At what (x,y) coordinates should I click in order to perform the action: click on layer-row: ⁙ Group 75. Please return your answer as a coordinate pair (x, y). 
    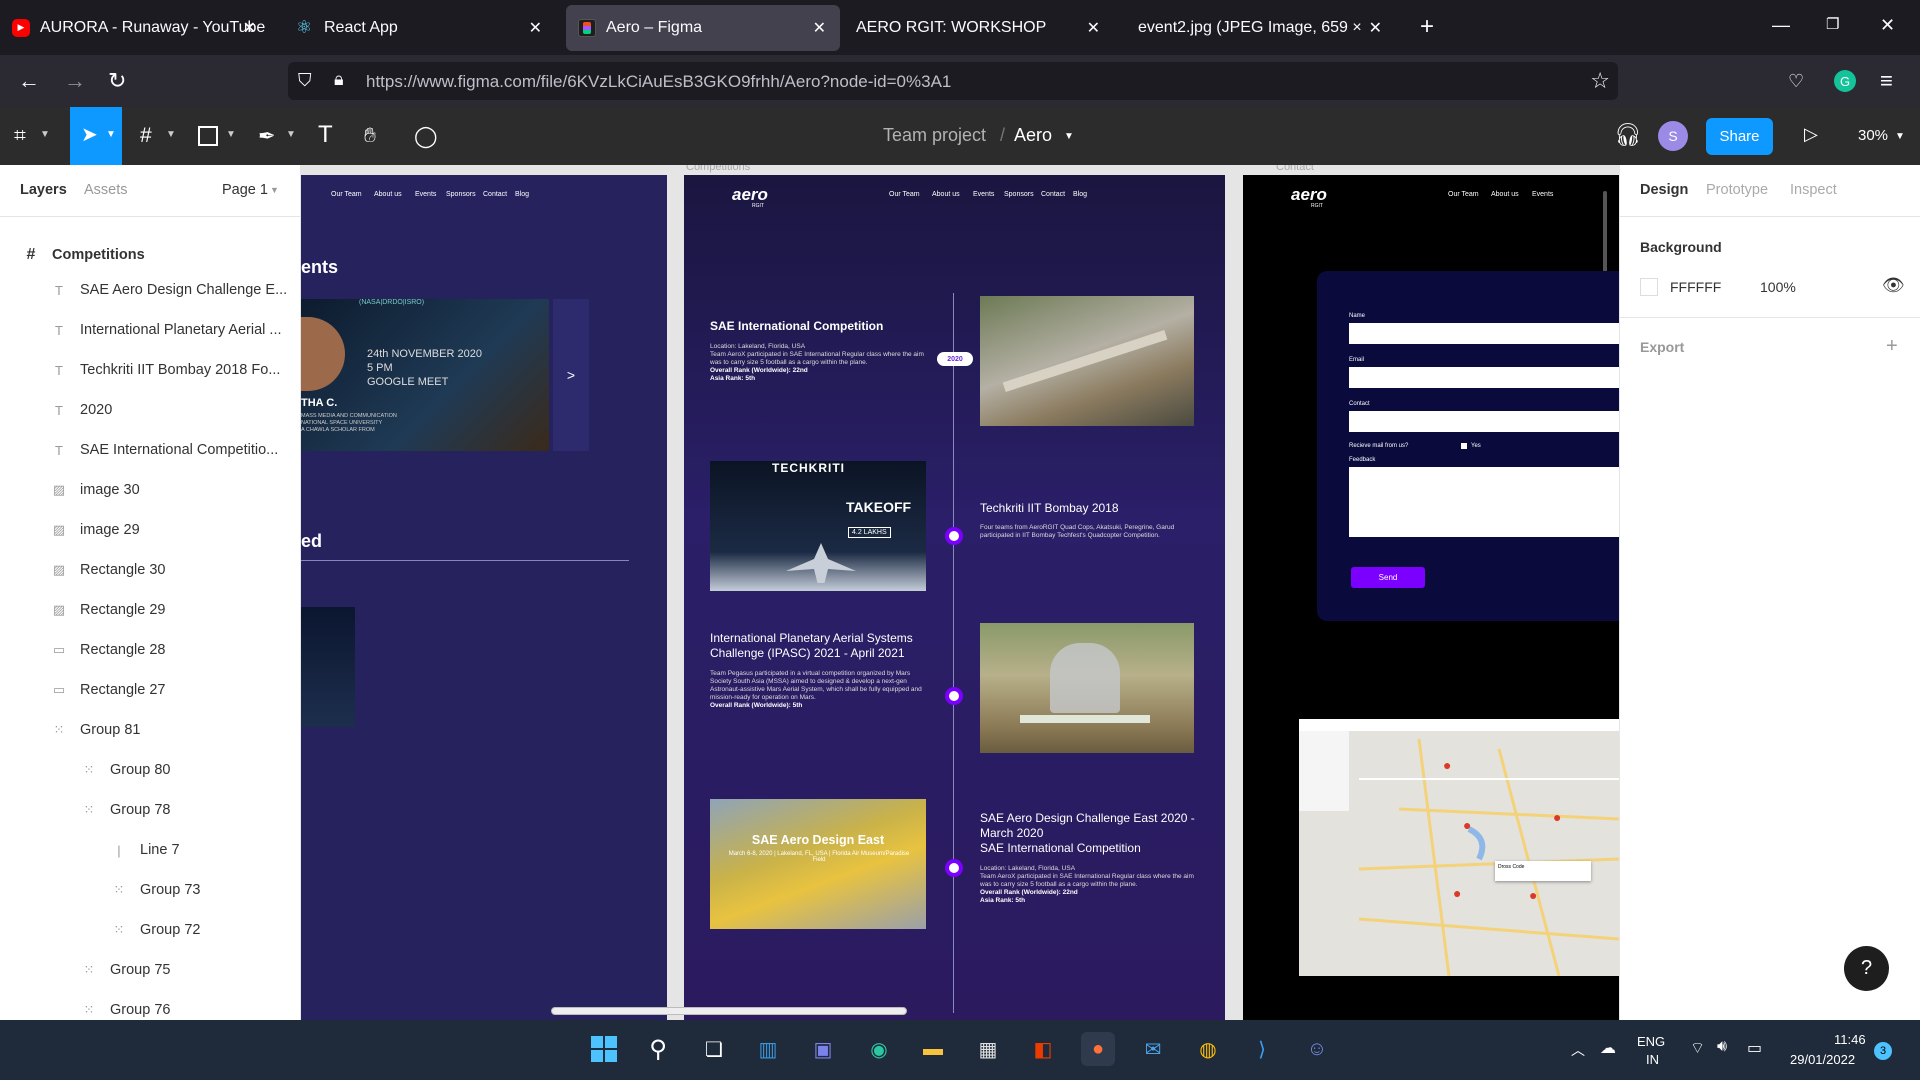
    Looking at the image, I should click on (125, 970).